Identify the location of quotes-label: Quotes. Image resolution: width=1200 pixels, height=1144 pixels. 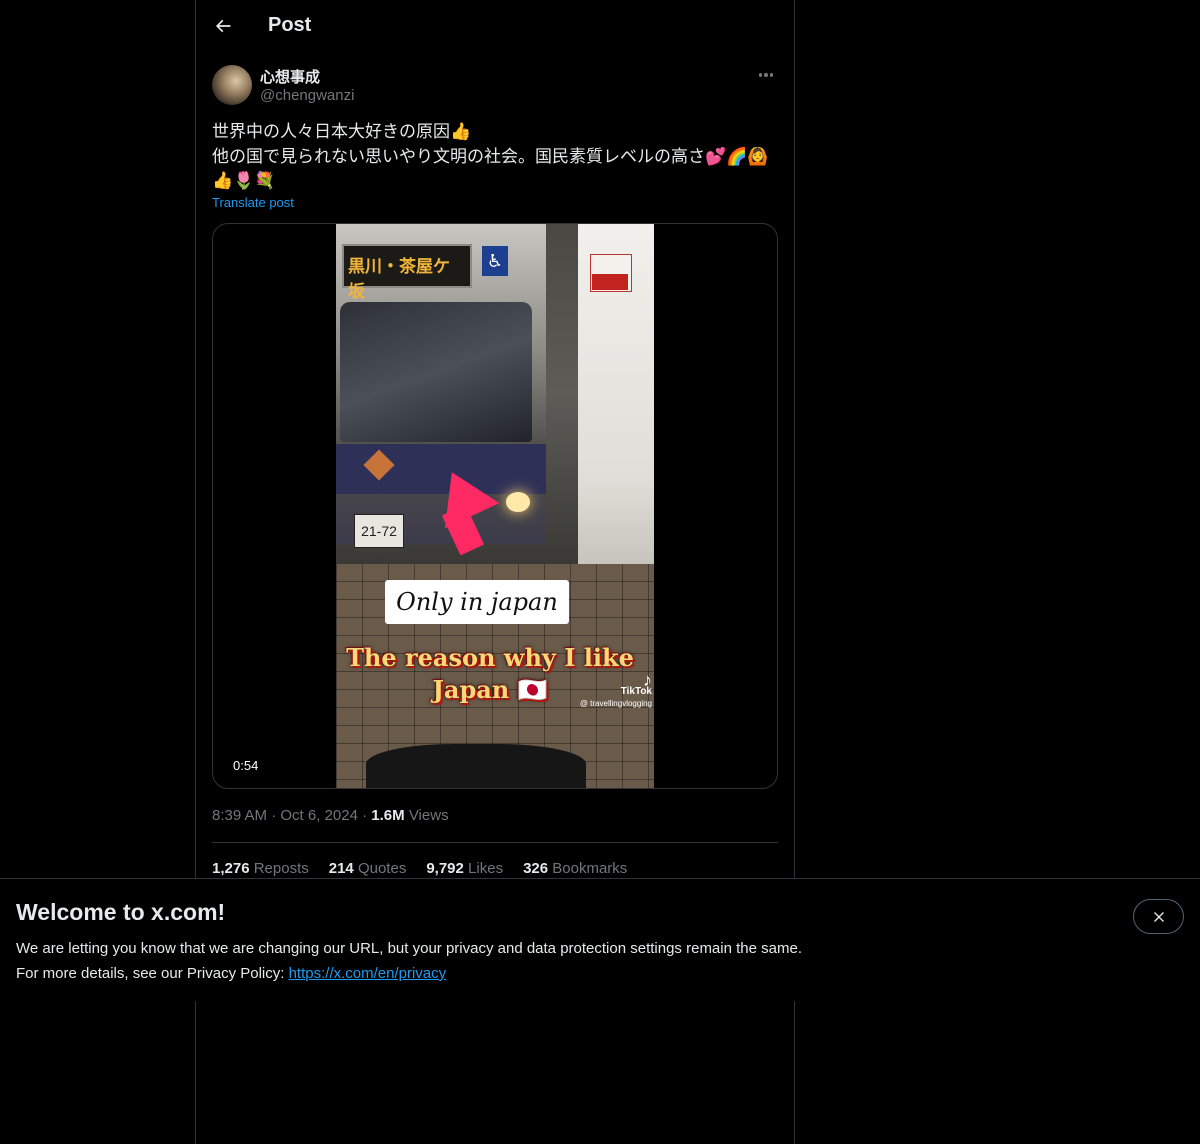
(382, 868).